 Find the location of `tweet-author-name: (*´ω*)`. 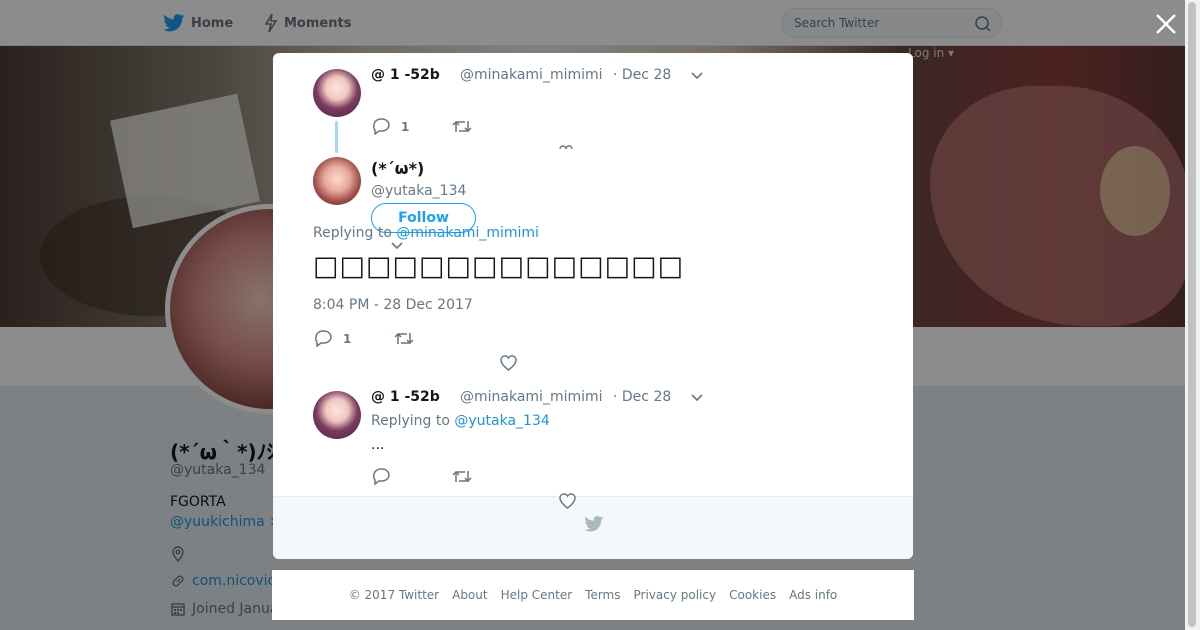

tweet-author-name: (*´ω*) is located at coordinates (397, 168).